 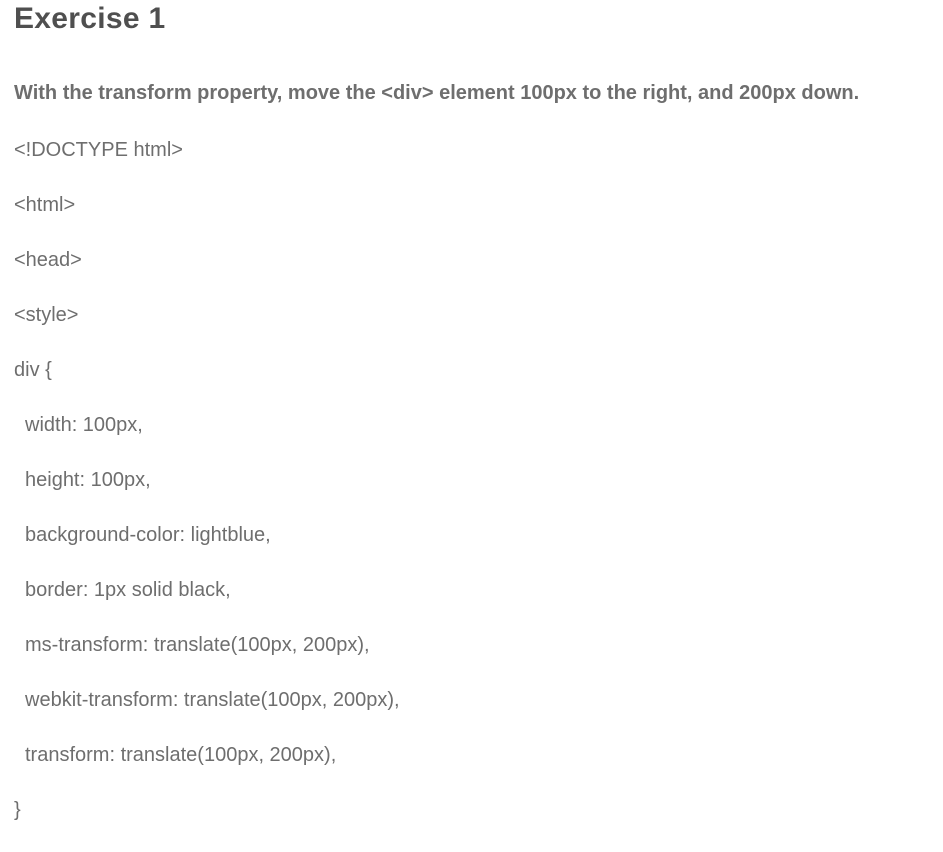 I want to click on code-line: transform: translate(100px, 200px),, so click(x=181, y=755).